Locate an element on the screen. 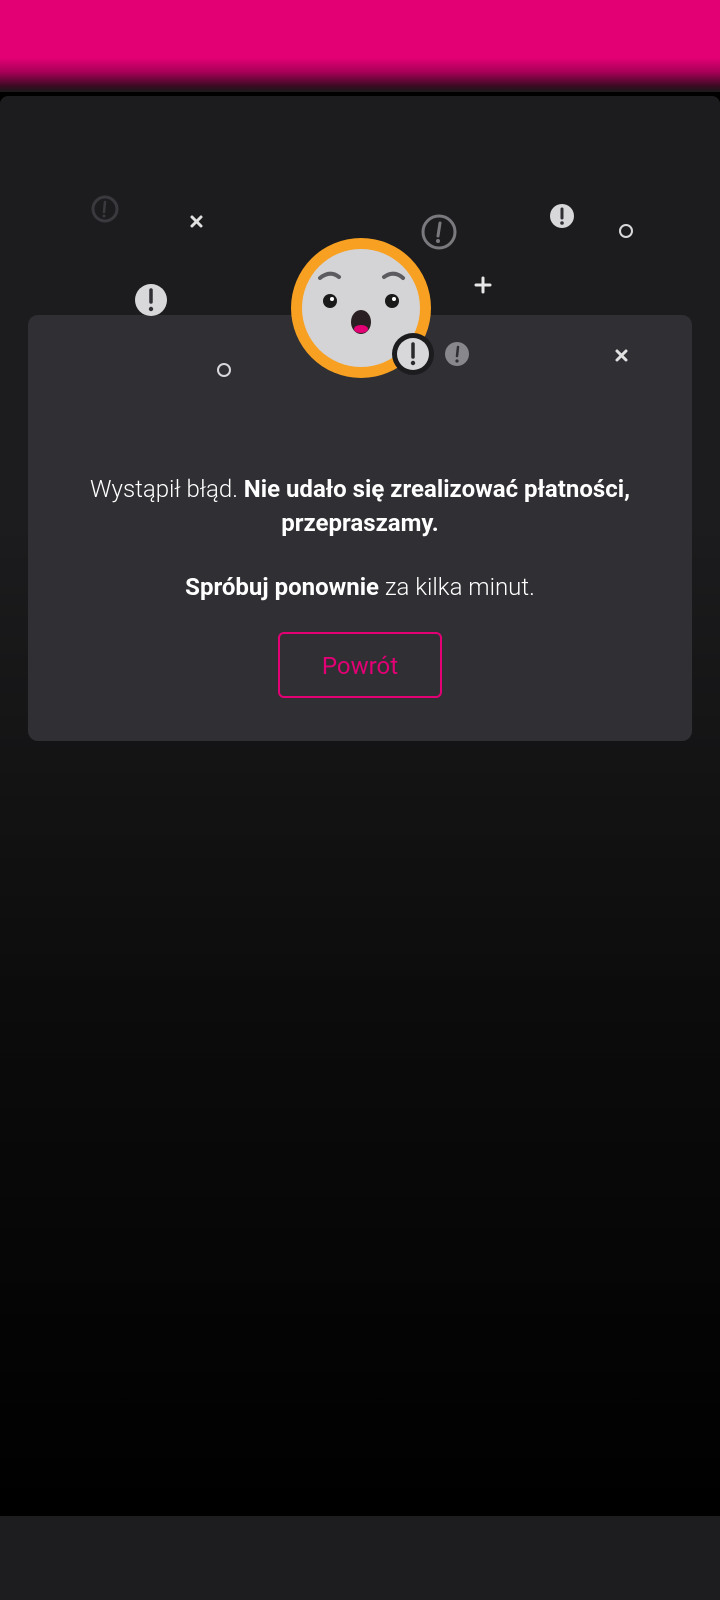 This screenshot has height=1600, width=720. error-illustration is located at coordinates (362, 286).